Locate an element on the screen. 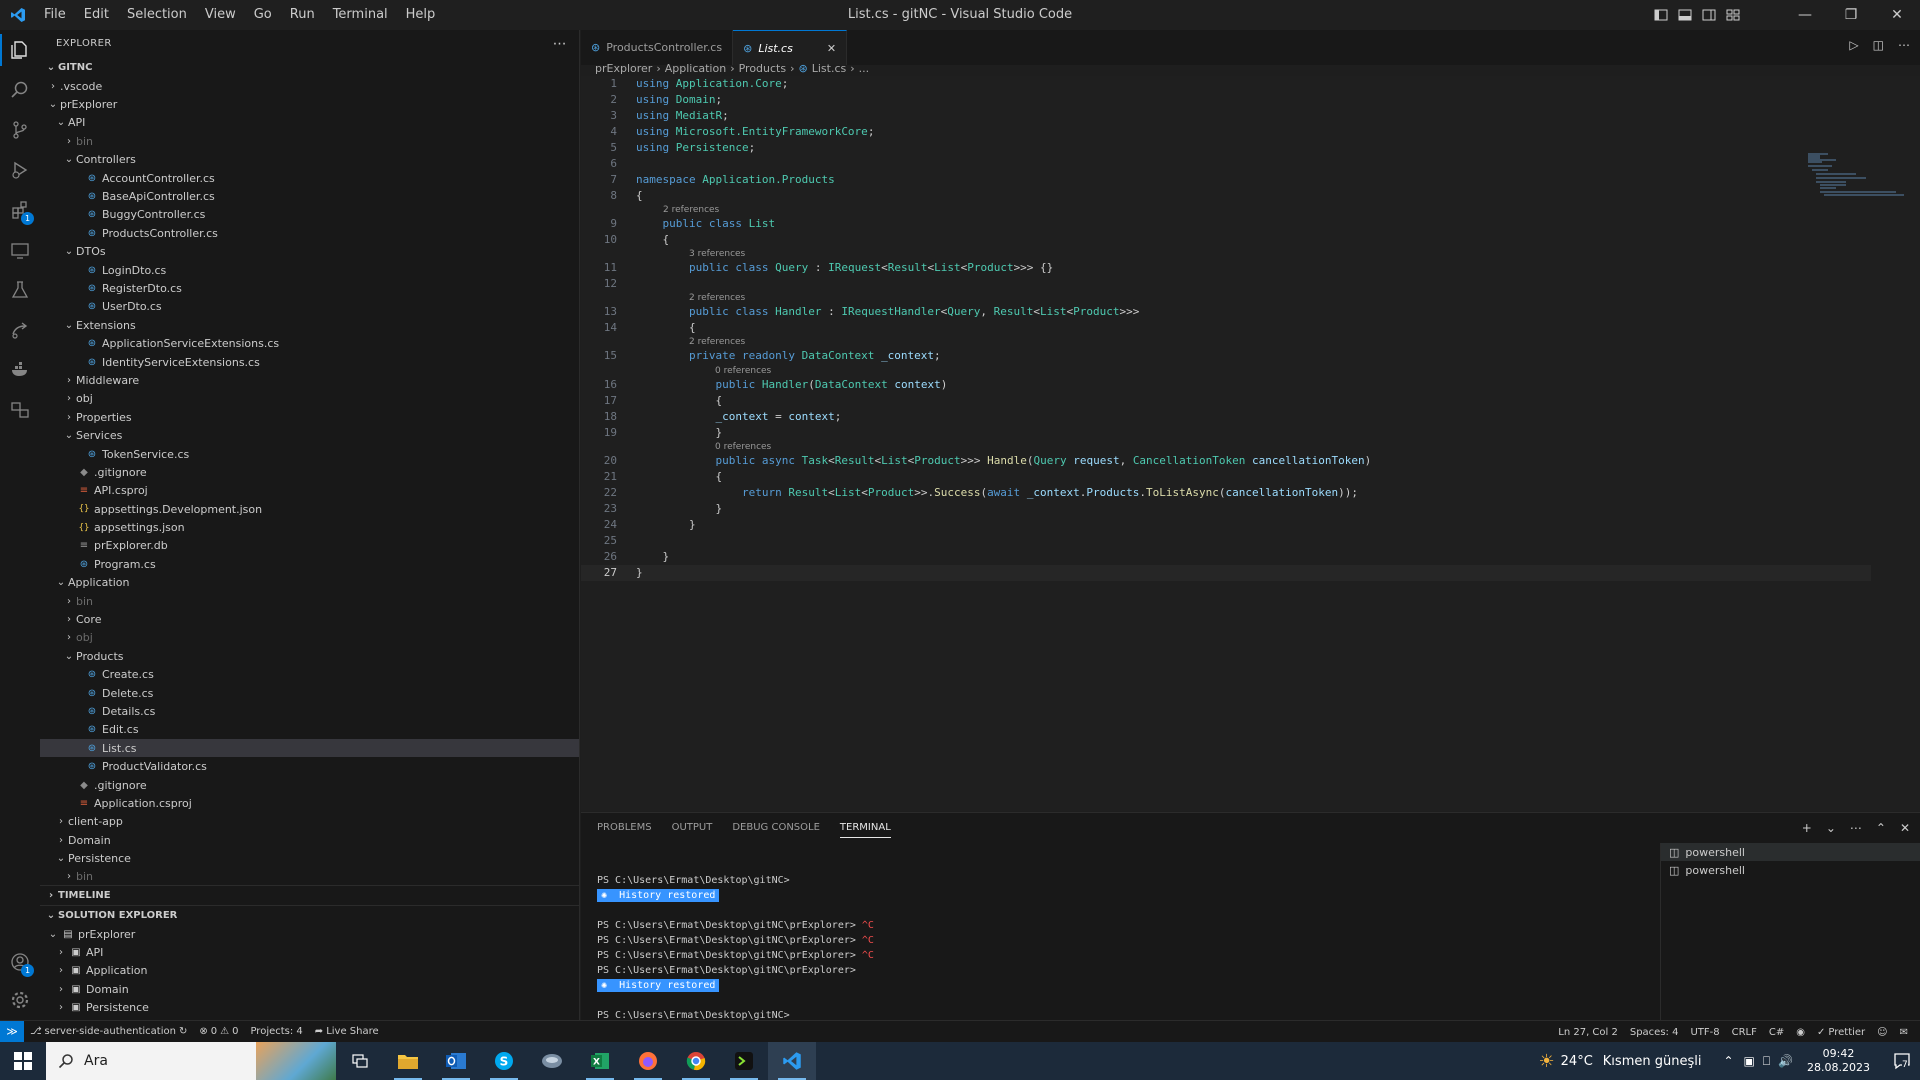  copilot-icon: ◉ is located at coordinates (1800, 1032).